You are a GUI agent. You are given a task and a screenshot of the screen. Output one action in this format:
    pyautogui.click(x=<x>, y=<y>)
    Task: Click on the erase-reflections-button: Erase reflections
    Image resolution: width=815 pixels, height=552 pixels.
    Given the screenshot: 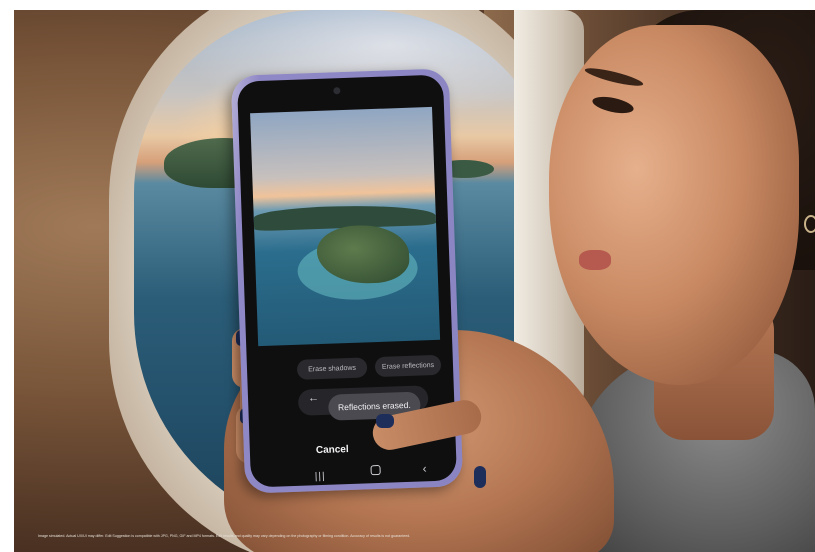 What is the action you would take?
    pyautogui.click(x=408, y=366)
    